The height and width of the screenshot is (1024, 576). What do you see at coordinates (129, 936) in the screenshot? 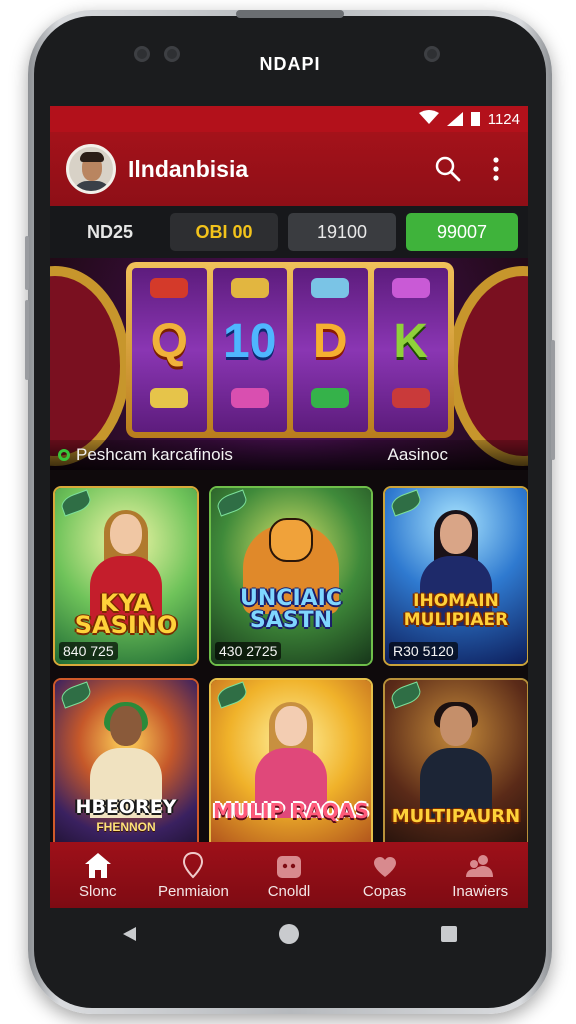
I see `back-icon` at bounding box center [129, 936].